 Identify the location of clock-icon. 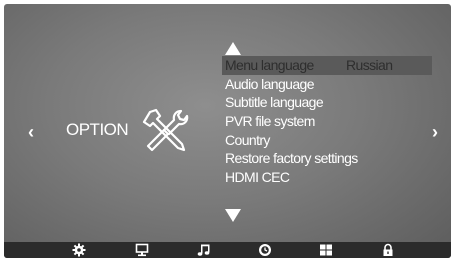
(265, 250).